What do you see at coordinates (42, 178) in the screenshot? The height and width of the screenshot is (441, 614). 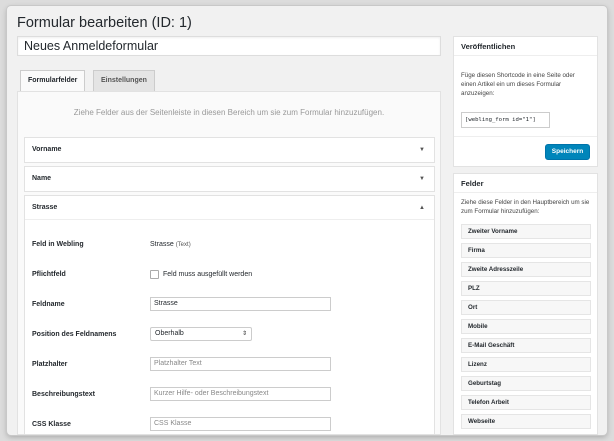 I see `field-label: Name` at bounding box center [42, 178].